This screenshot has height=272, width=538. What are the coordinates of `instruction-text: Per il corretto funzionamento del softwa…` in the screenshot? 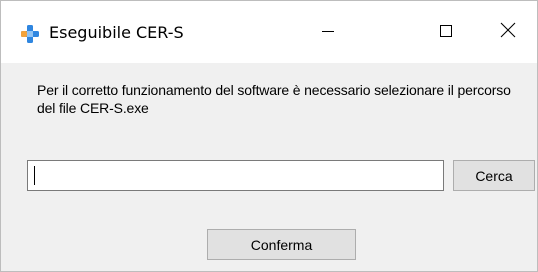 It's located at (274, 99).